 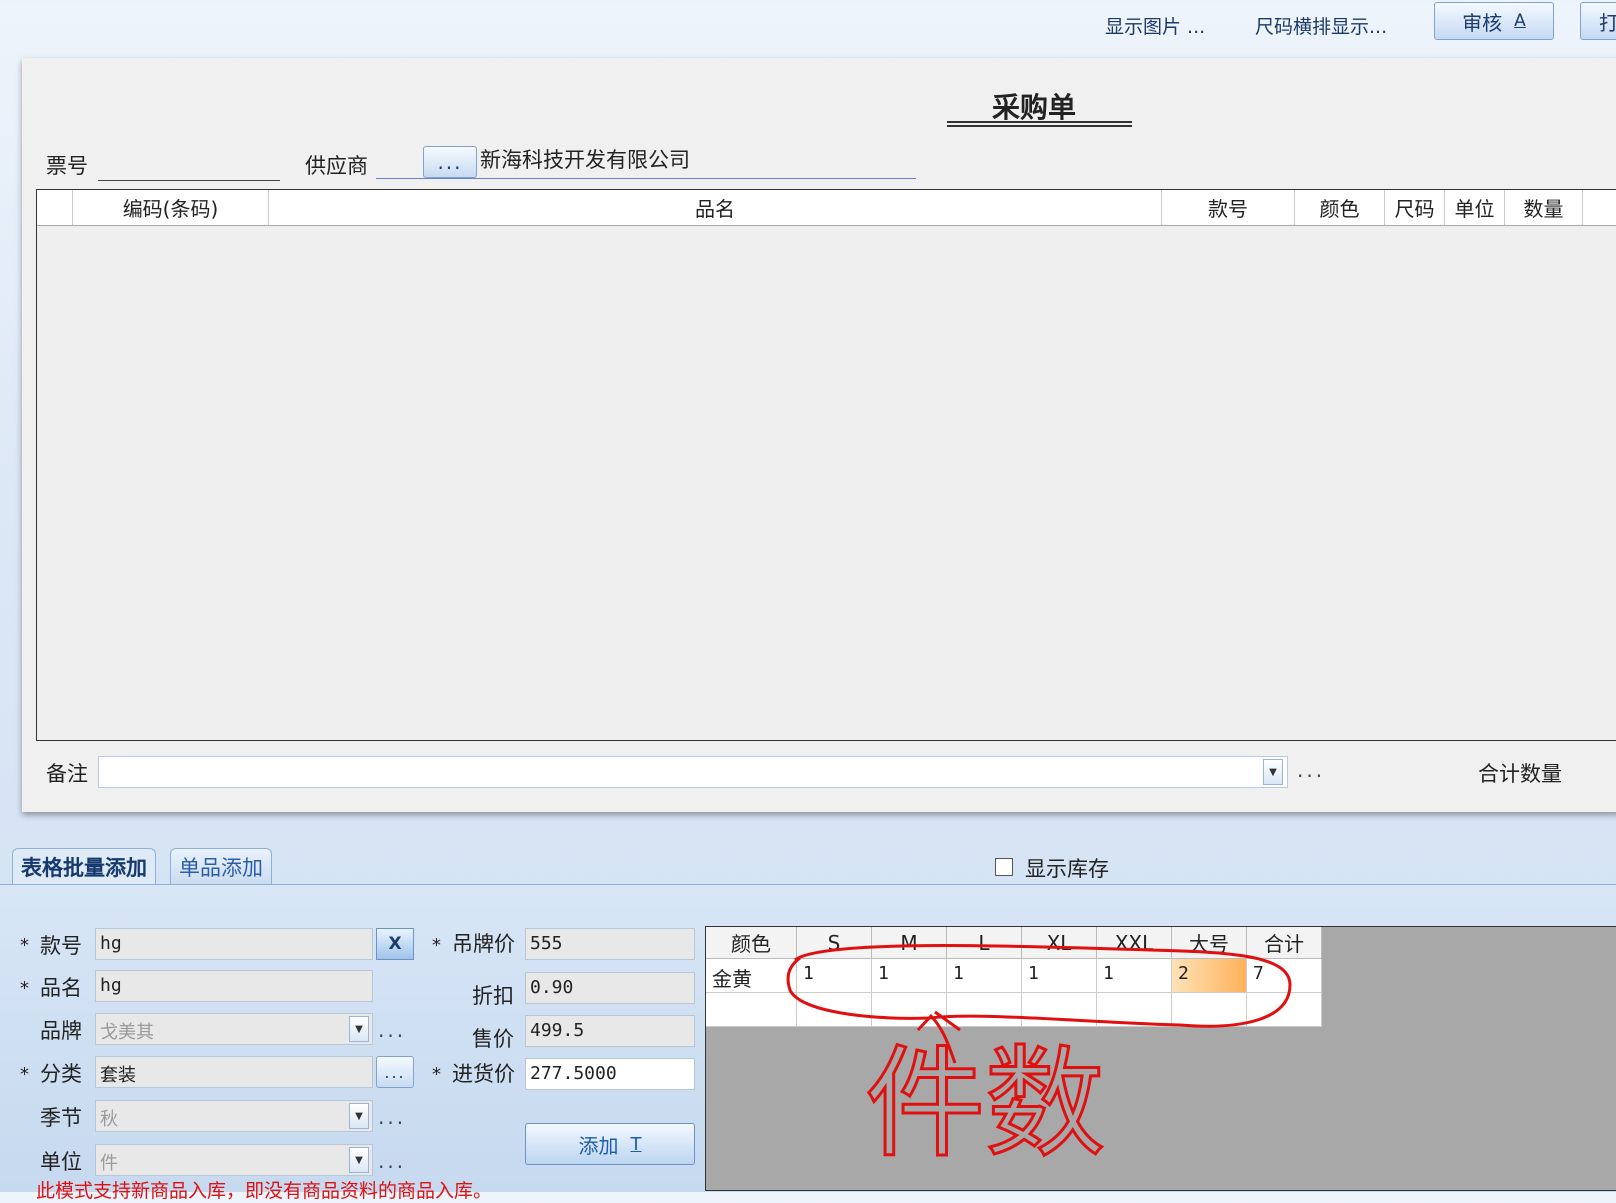 What do you see at coordinates (359, 1029) in the screenshot?
I see `brand-dropdown-icon: ▼` at bounding box center [359, 1029].